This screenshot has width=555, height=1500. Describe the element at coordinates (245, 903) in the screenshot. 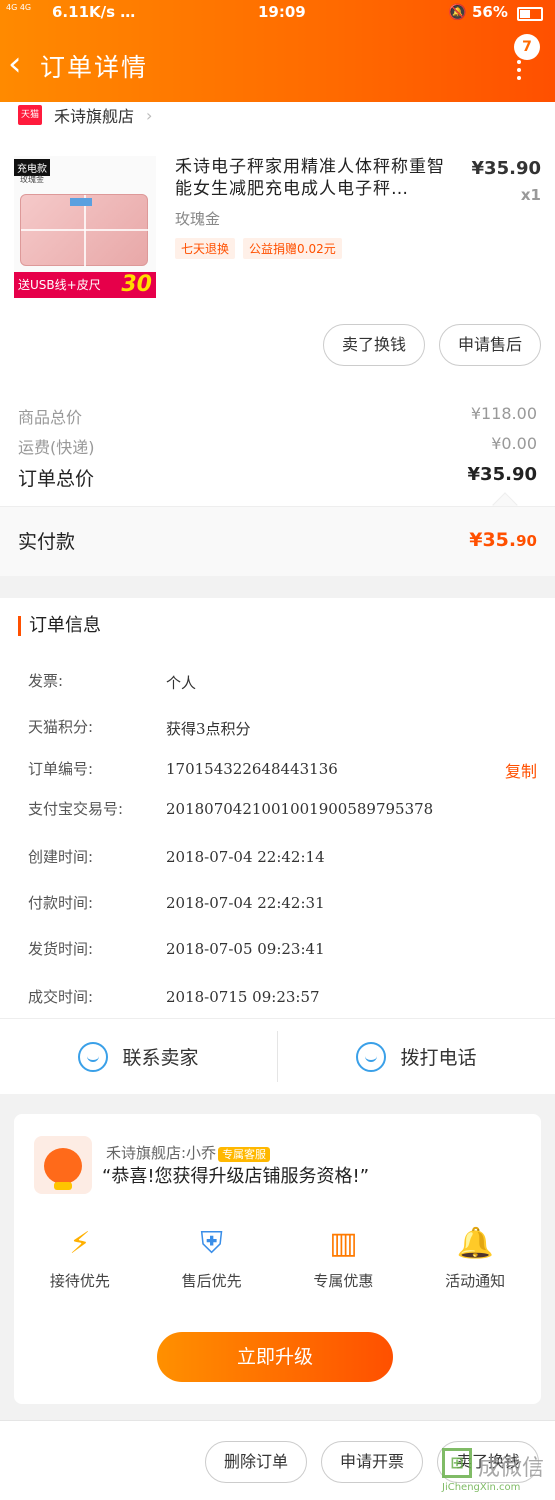

I see `info-value: 2018-07-04 22:42:31` at that location.